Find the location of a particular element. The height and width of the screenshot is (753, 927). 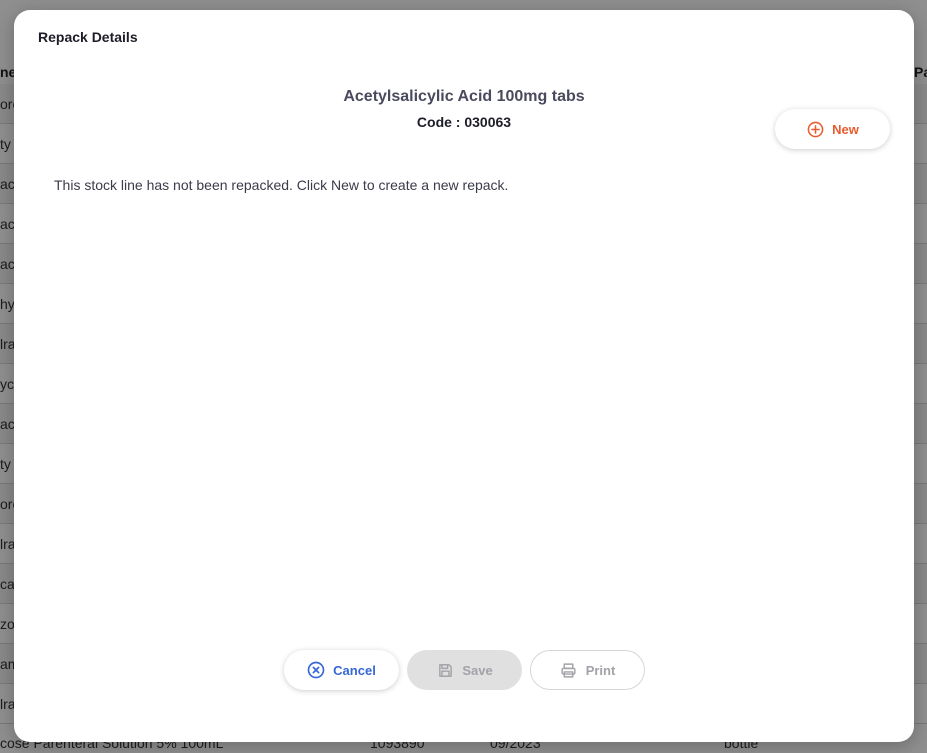

print-button: Print is located at coordinates (587, 670).